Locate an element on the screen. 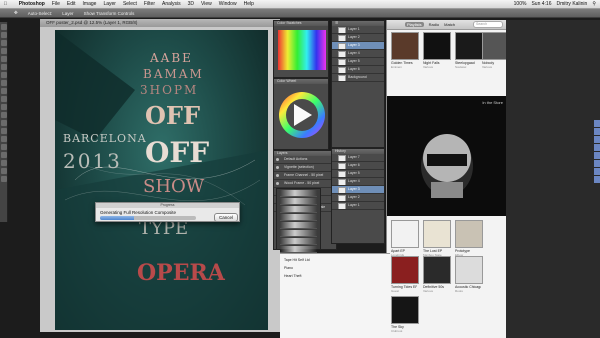 The height and width of the screenshot is (338, 600). brush-tool is located at coordinates (4, 83).